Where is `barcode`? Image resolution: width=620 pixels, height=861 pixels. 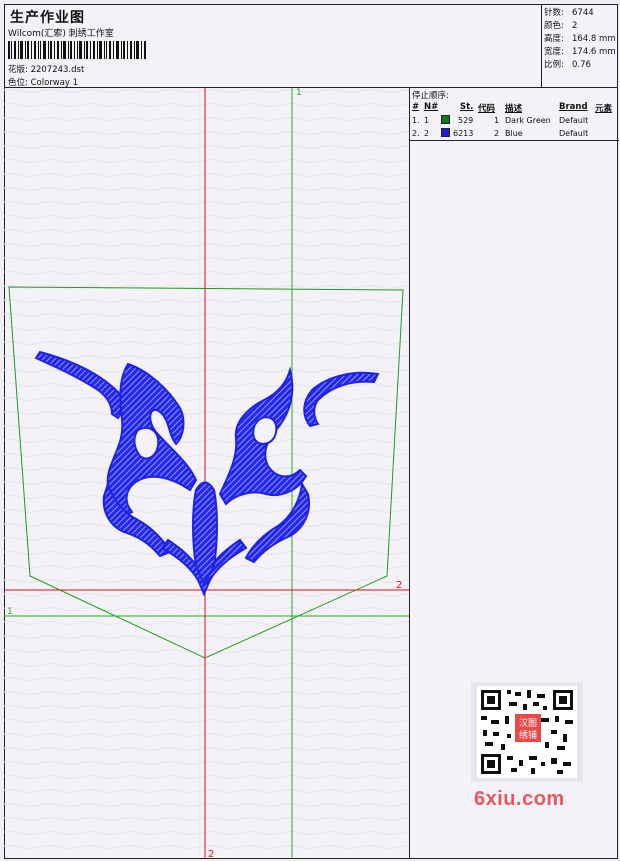 barcode is located at coordinates (77, 50).